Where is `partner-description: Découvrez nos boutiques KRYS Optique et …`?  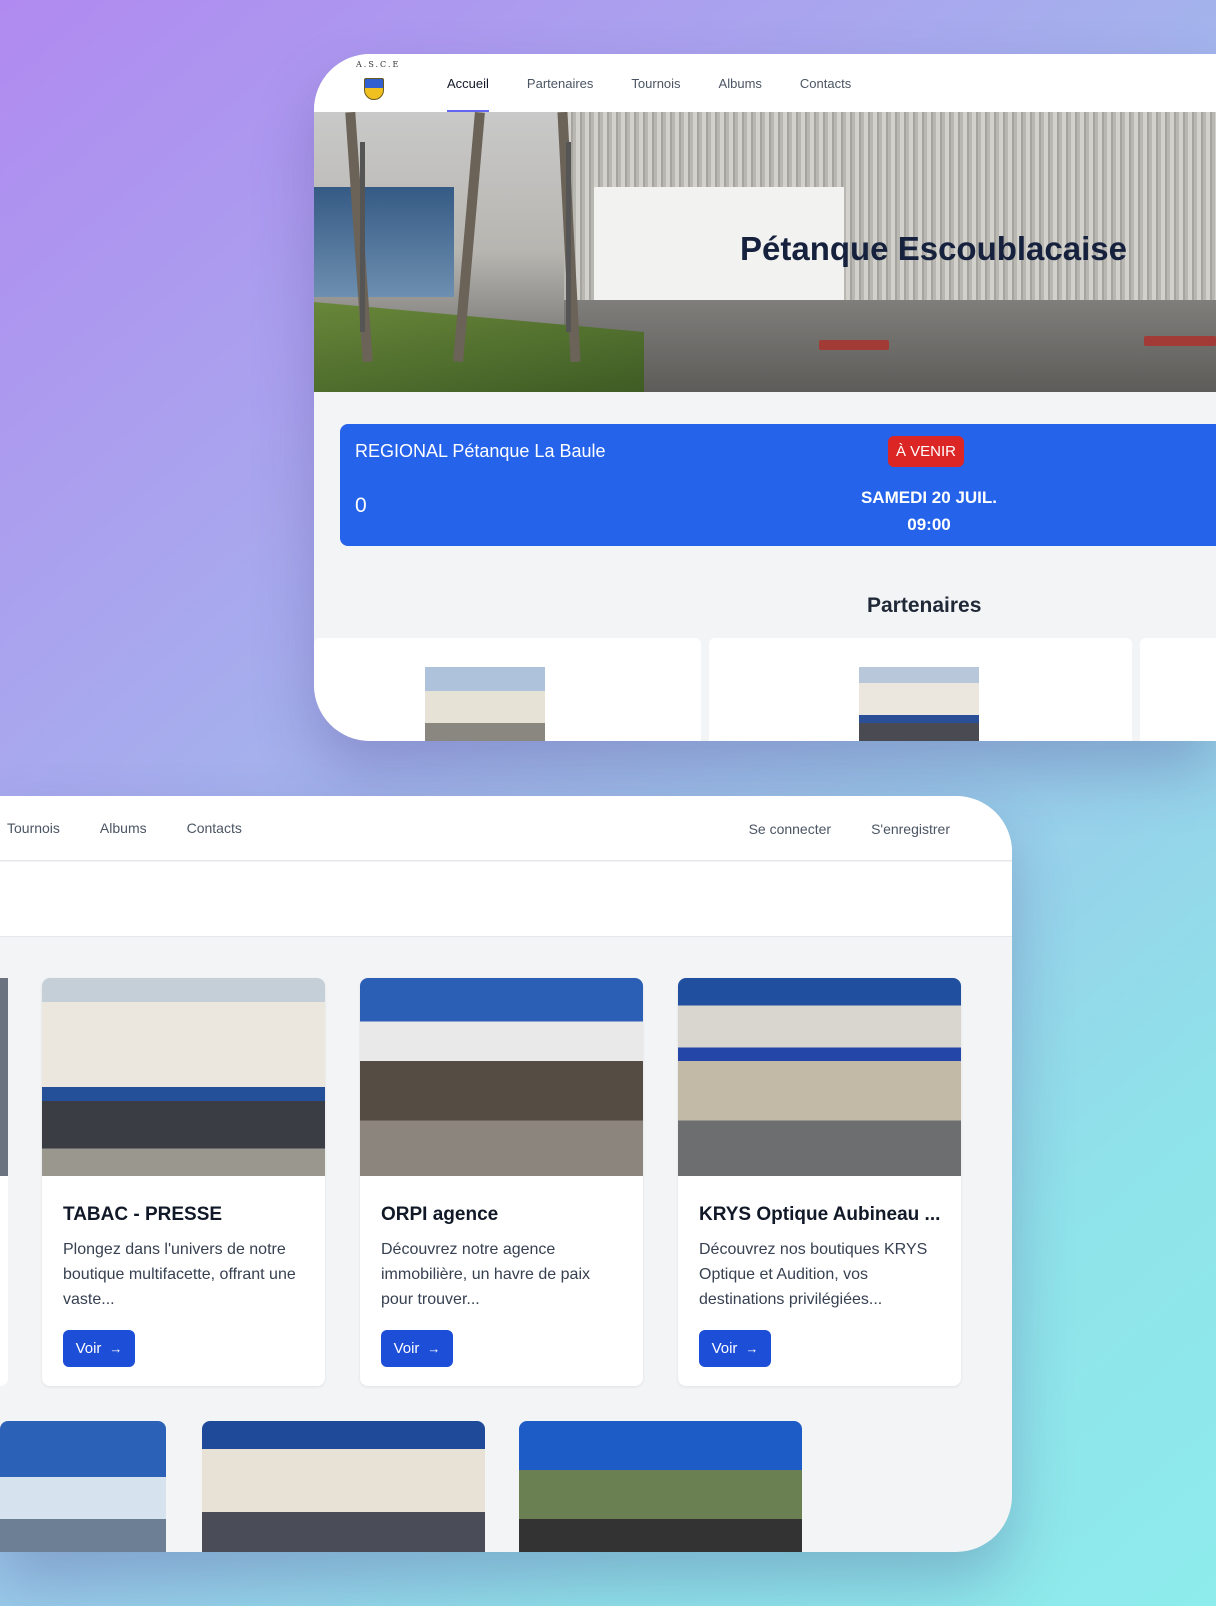 partner-description: Découvrez nos boutiques KRYS Optique et … is located at coordinates (813, 1274).